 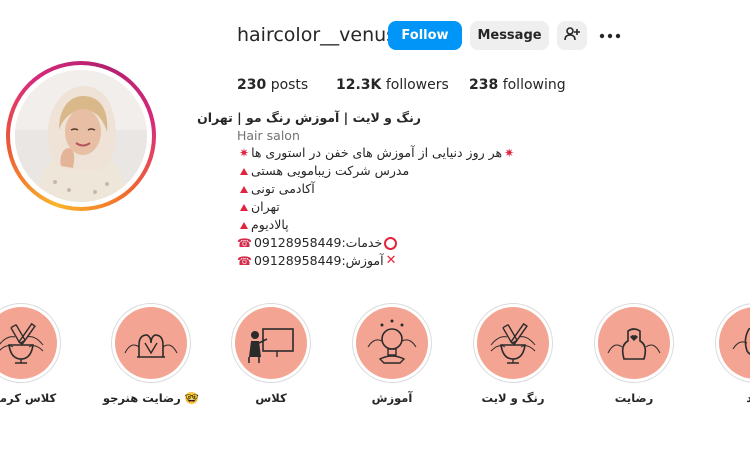 I want to click on story-highlight: بعد, so click(x=727, y=354).